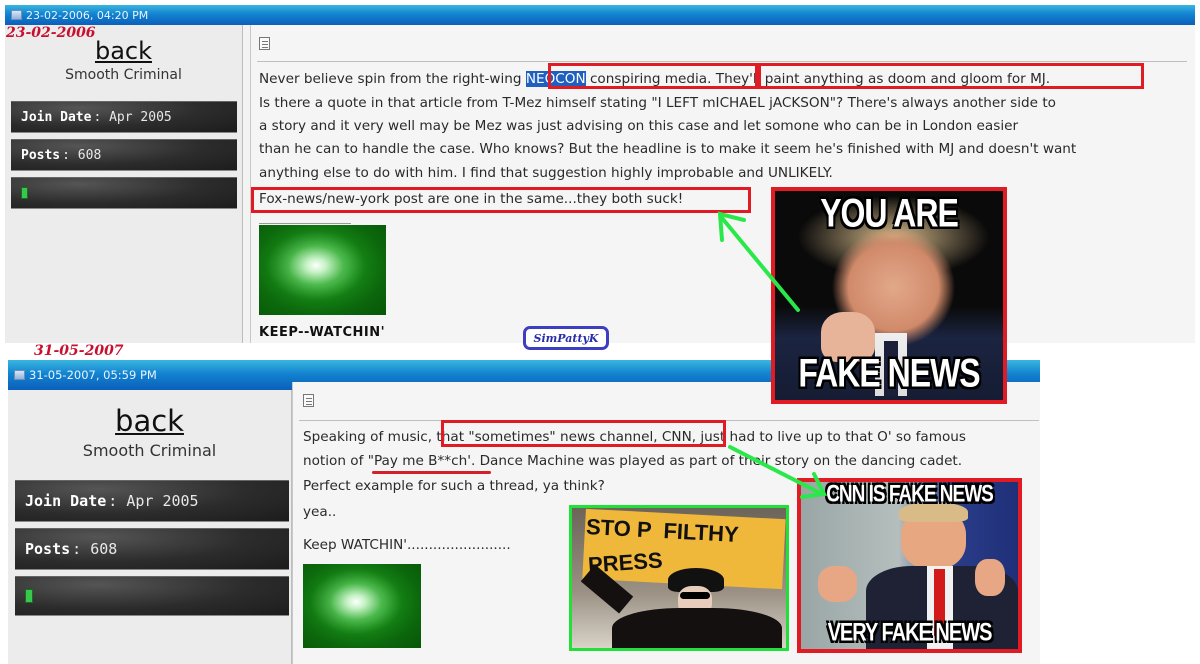 Image resolution: width=1200 pixels, height=664 pixels. I want to click on annotation-arrows, so click(772, 355).